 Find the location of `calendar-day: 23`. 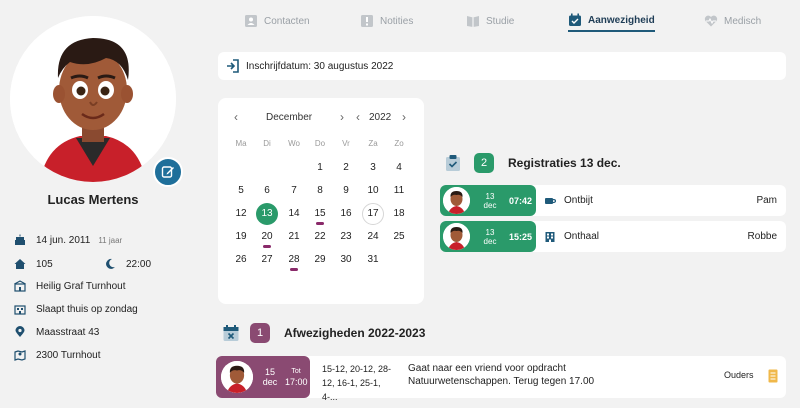

calendar-day: 23 is located at coordinates (346, 237).